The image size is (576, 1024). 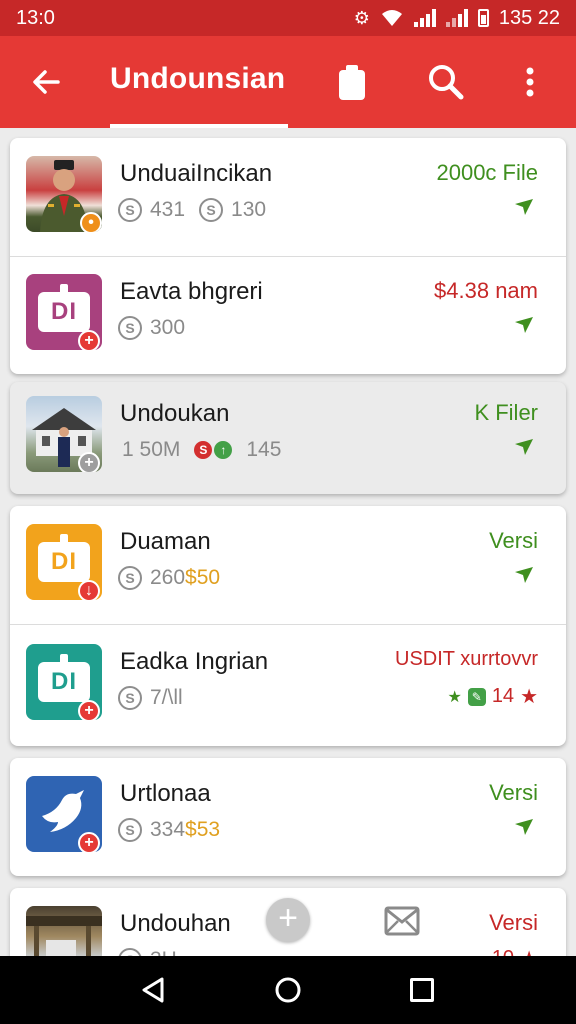 I want to click on app-bar: Undounsian, so click(x=288, y=82).